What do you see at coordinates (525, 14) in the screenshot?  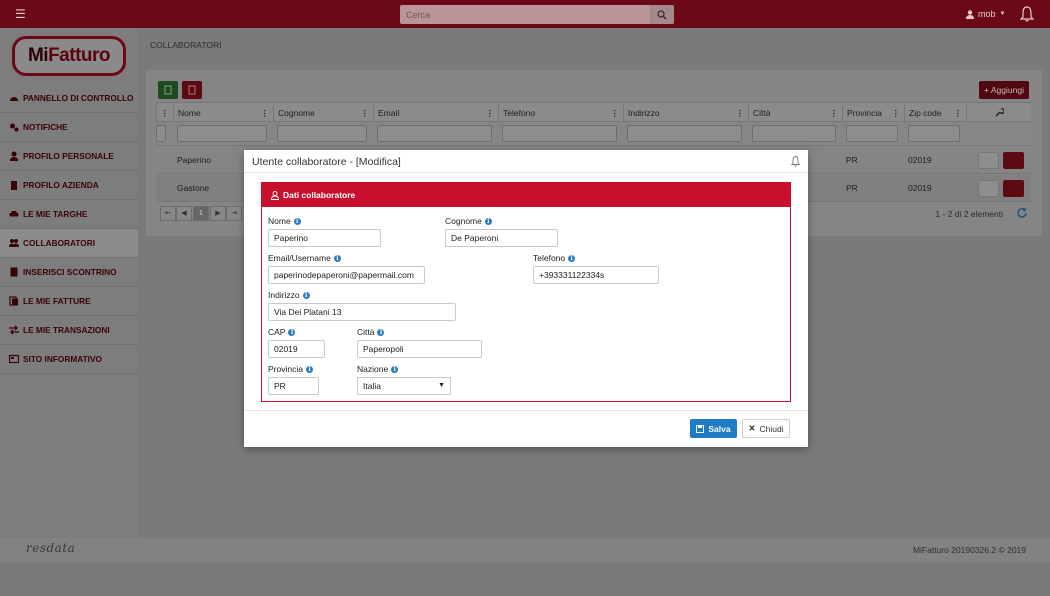 I see `search-input` at bounding box center [525, 14].